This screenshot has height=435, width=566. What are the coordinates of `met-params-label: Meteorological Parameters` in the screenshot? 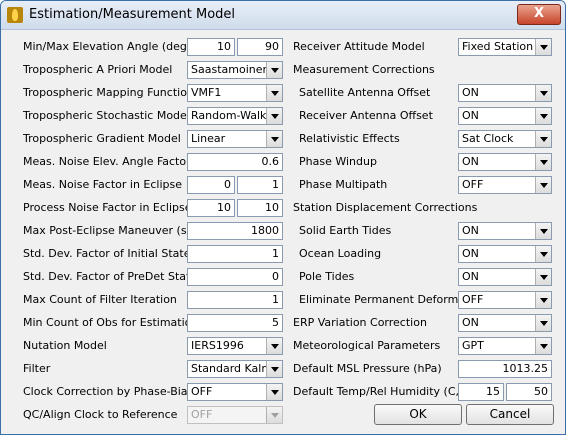 It's located at (367, 345).